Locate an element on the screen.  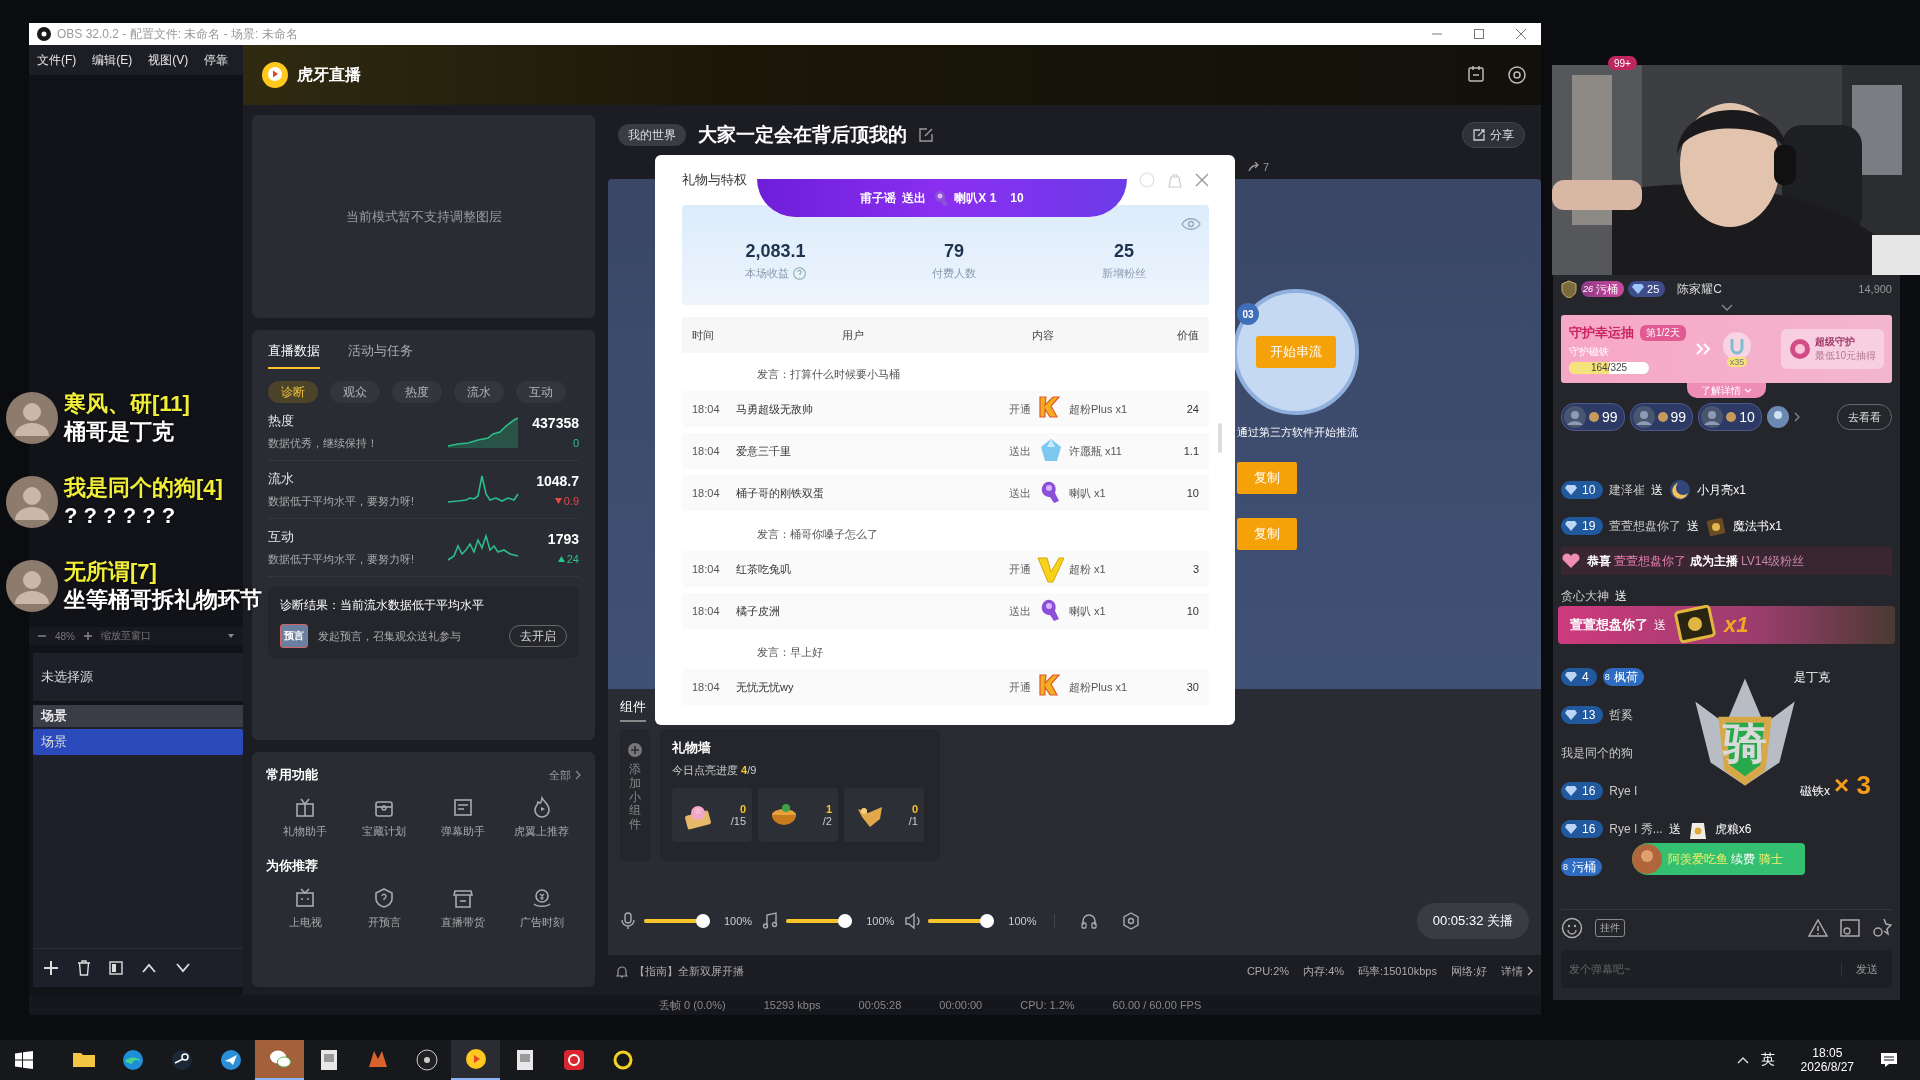
scene-item: 场景 is located at coordinates (138, 742).